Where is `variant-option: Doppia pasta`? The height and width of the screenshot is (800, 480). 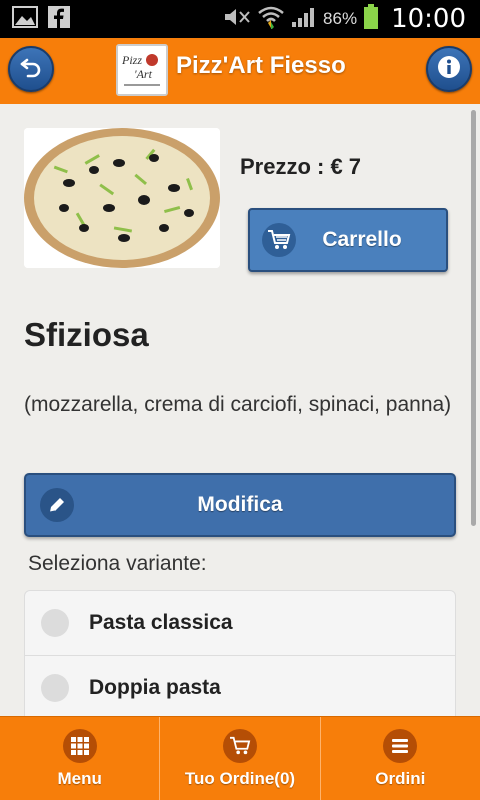 variant-option: Doppia pasta is located at coordinates (240, 686).